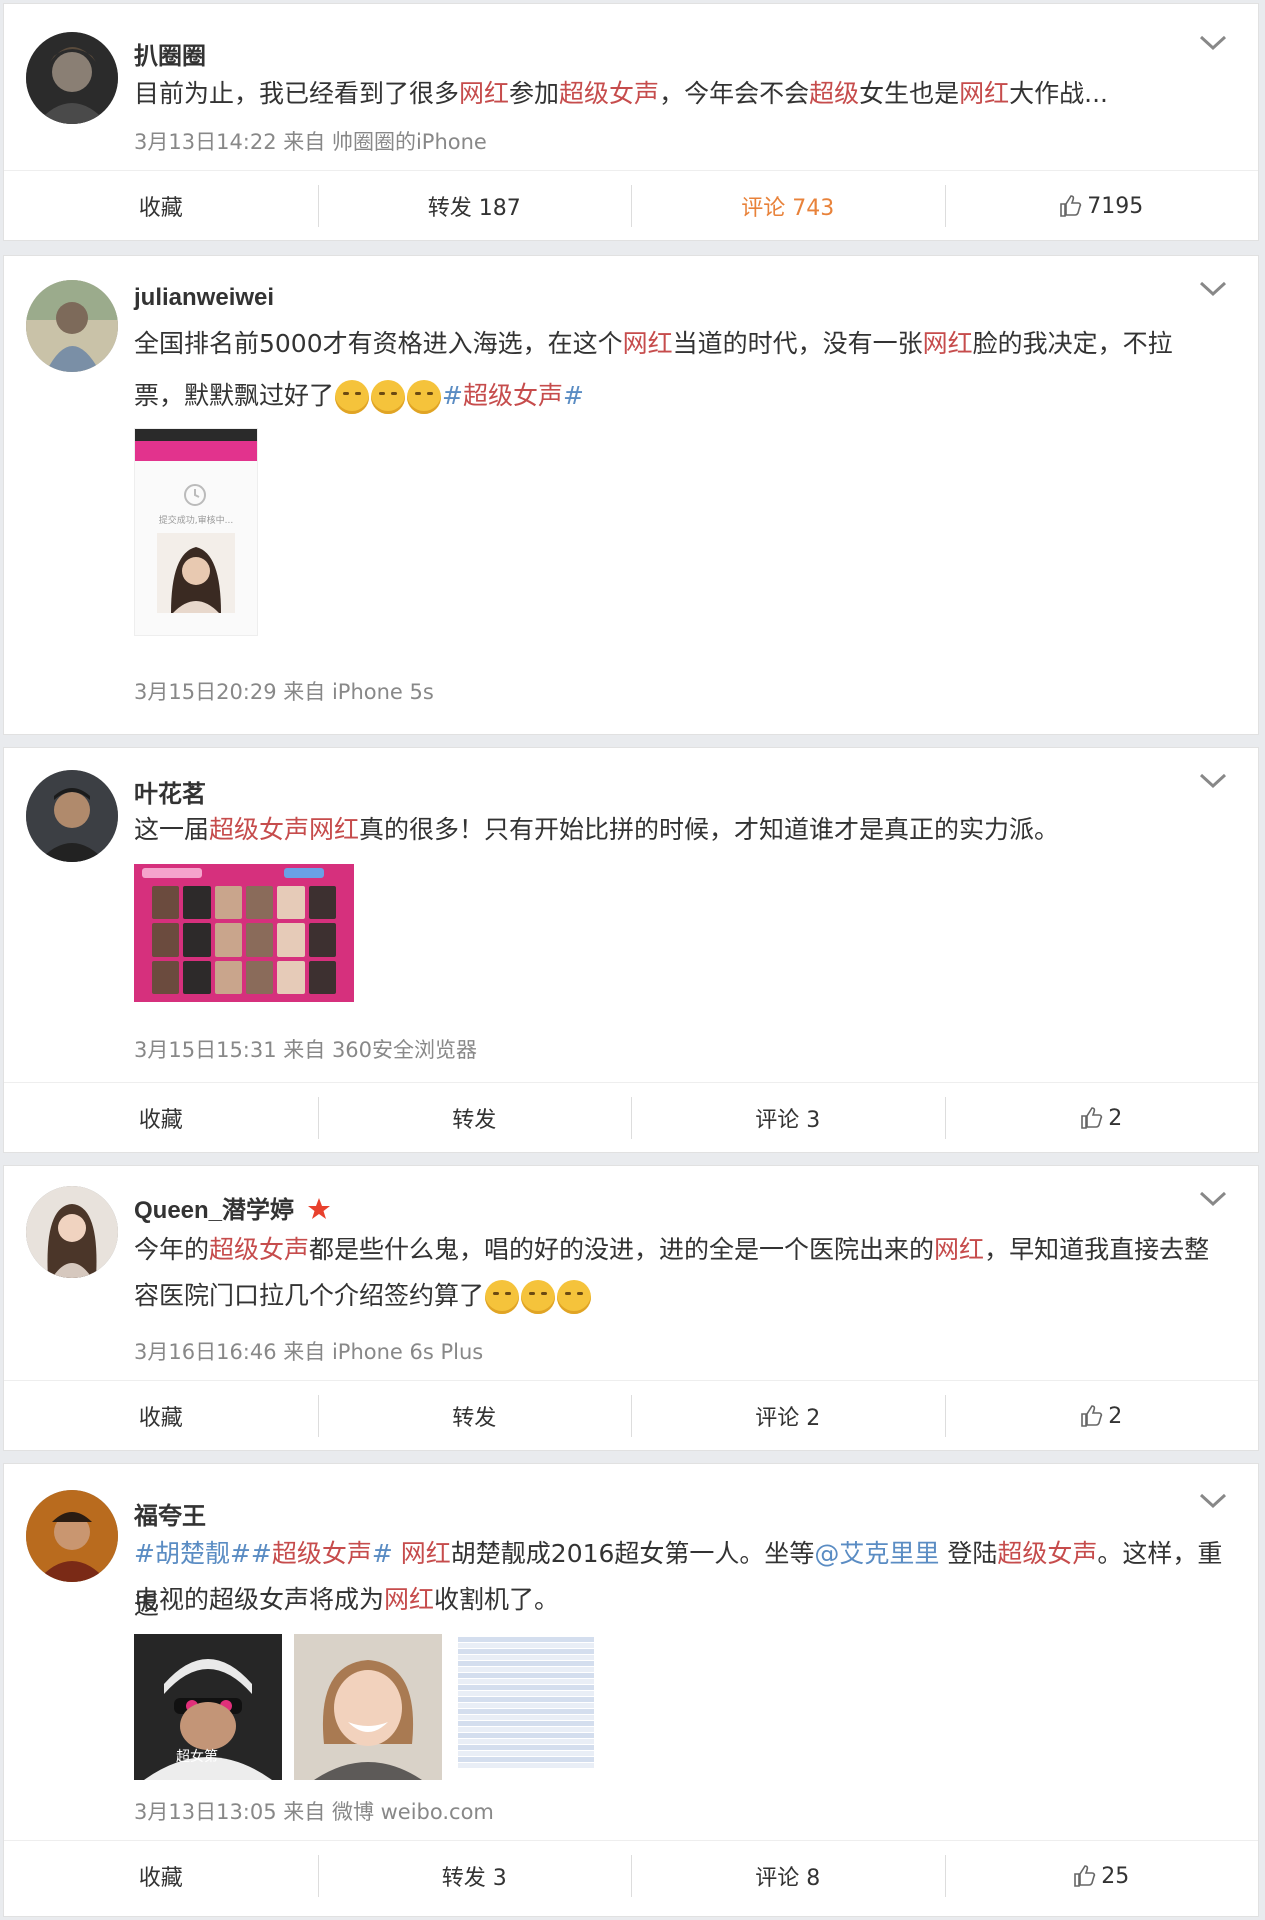 The image size is (1265, 1920). I want to click on link-text: #胡楚靓#, so click(192, 1553).